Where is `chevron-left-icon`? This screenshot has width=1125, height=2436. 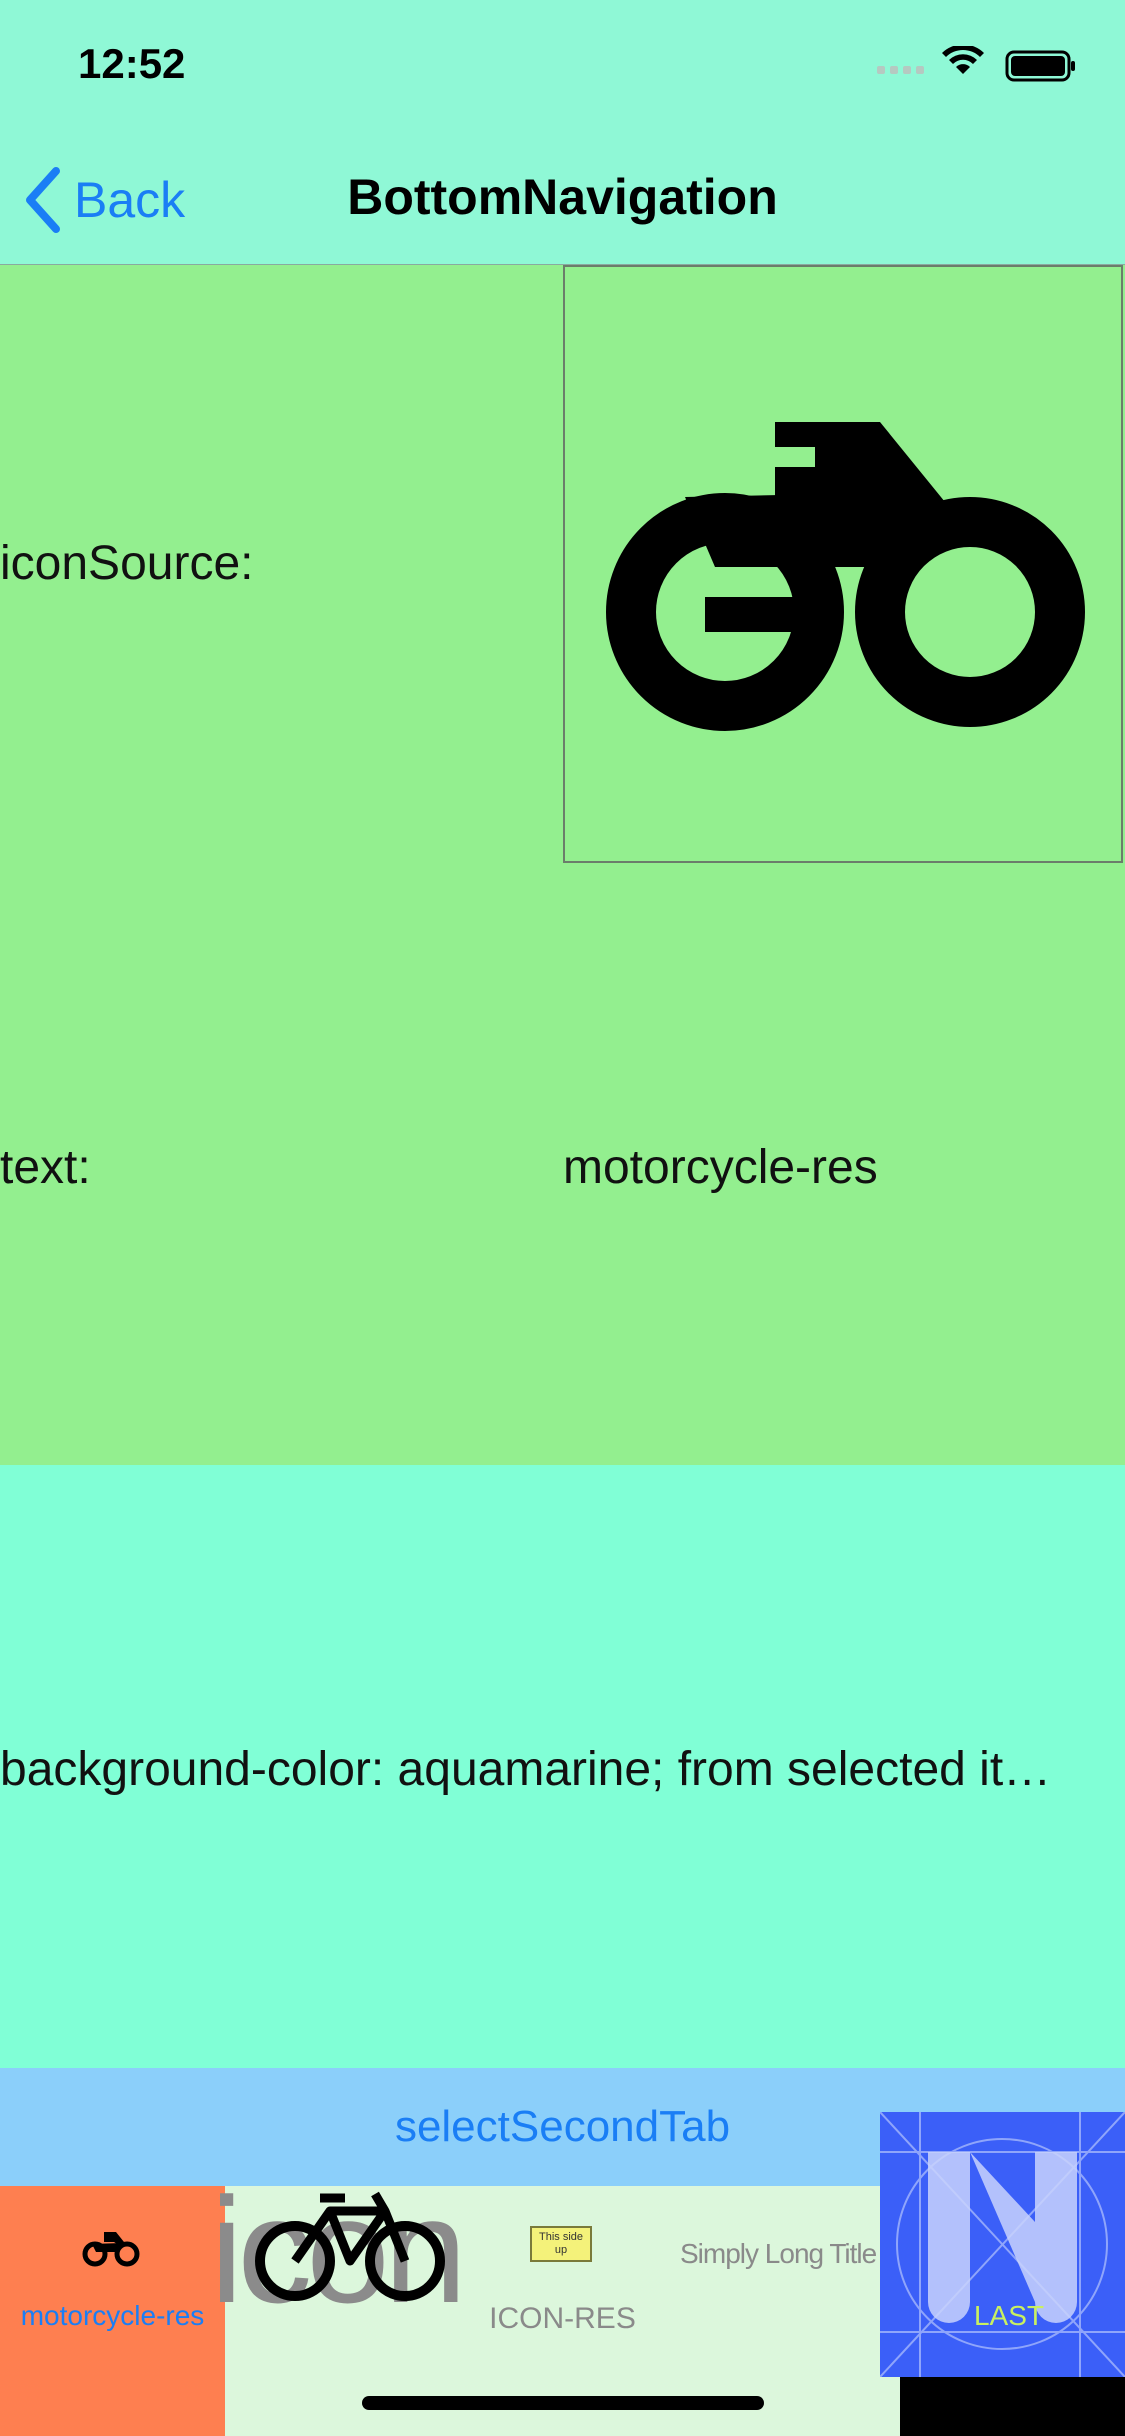 chevron-left-icon is located at coordinates (43, 200).